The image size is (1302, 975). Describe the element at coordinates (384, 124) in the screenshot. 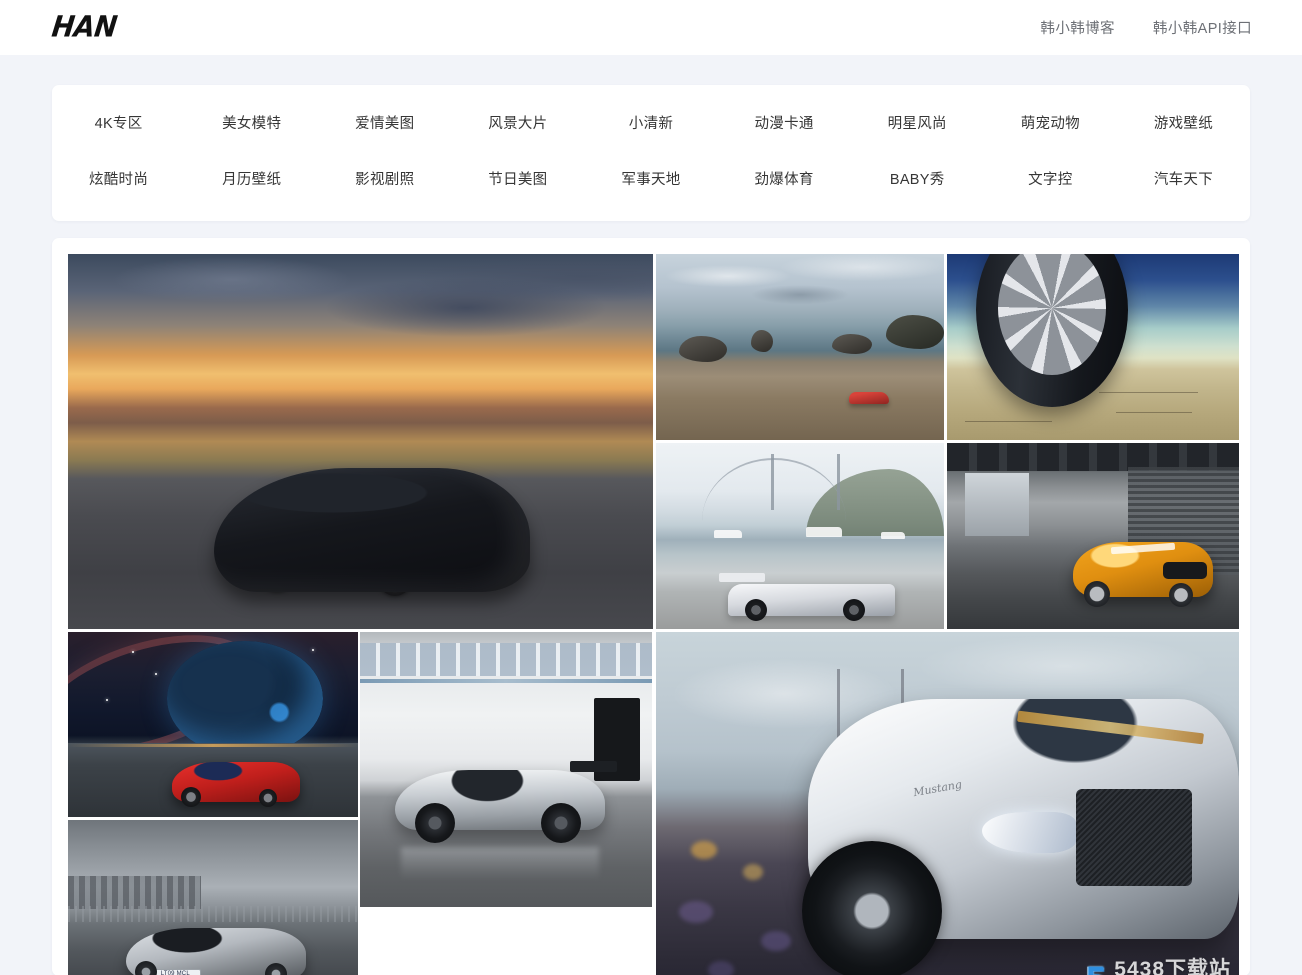

I see `category-item-love: 爱情美图` at that location.